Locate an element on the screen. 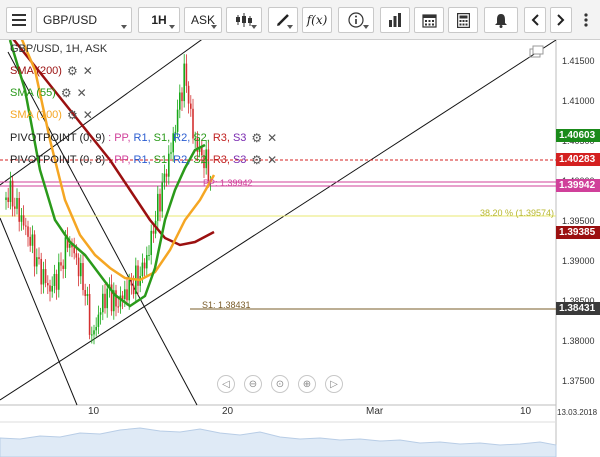  chevron-right-icon: ▷ is located at coordinates (334, 384).